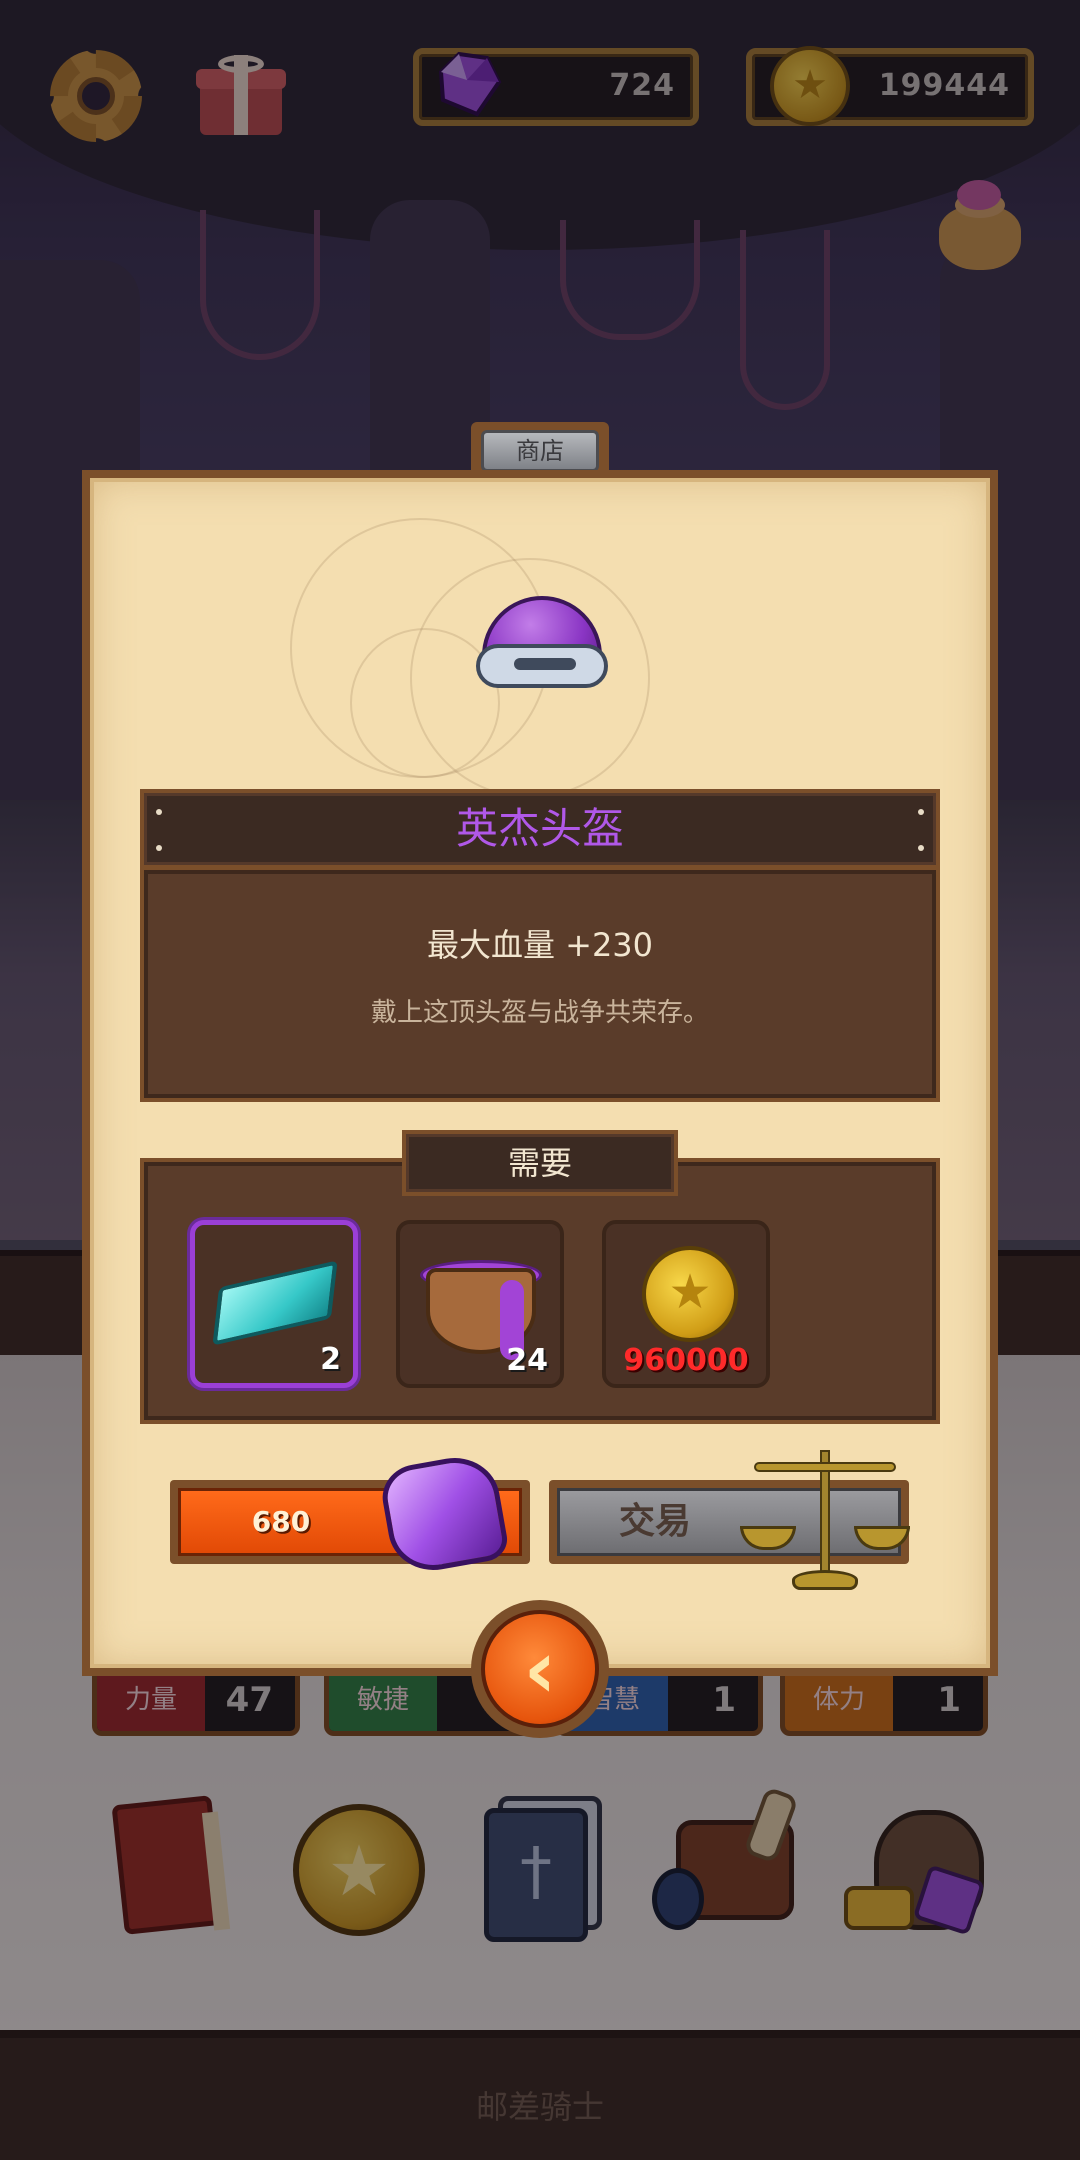  I want to click on item-name-plate: 英杰头盔, so click(540, 829).